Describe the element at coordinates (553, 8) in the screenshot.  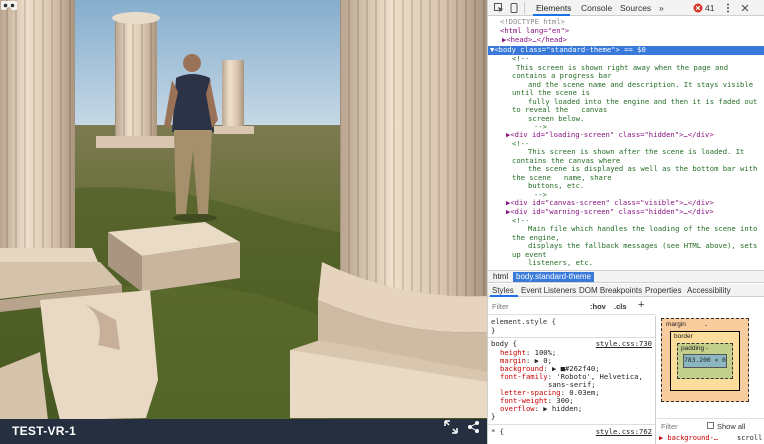
I see `tab-elements: Elements` at that location.